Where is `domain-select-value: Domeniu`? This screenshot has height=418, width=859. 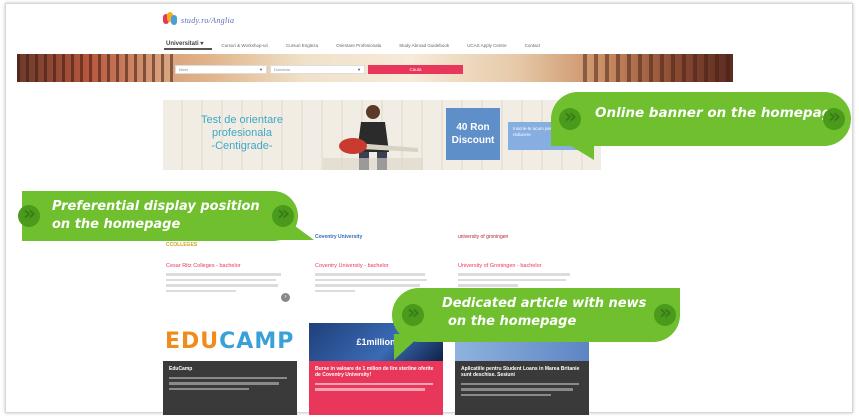
domain-select-value: Domeniu is located at coordinates (282, 69).